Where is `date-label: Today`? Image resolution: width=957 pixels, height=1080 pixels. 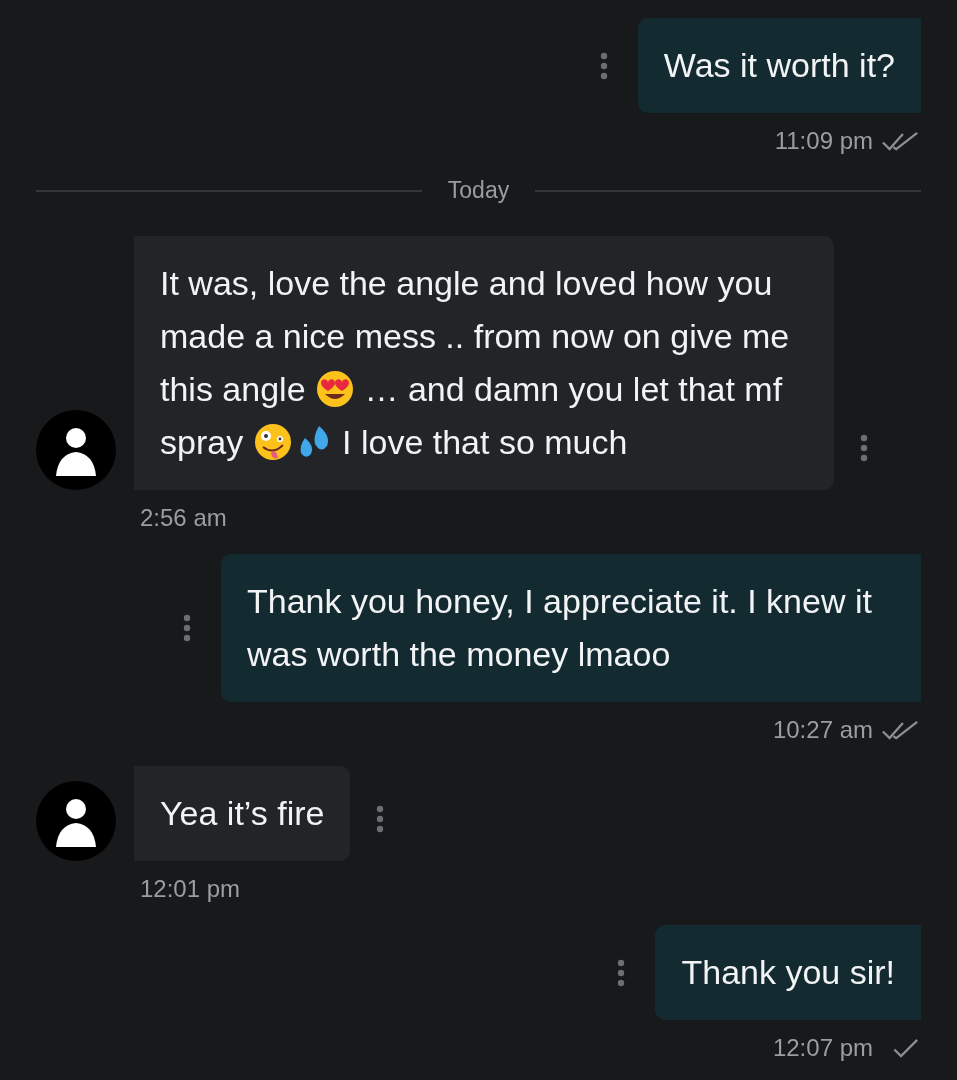
date-label: Today is located at coordinates (478, 190).